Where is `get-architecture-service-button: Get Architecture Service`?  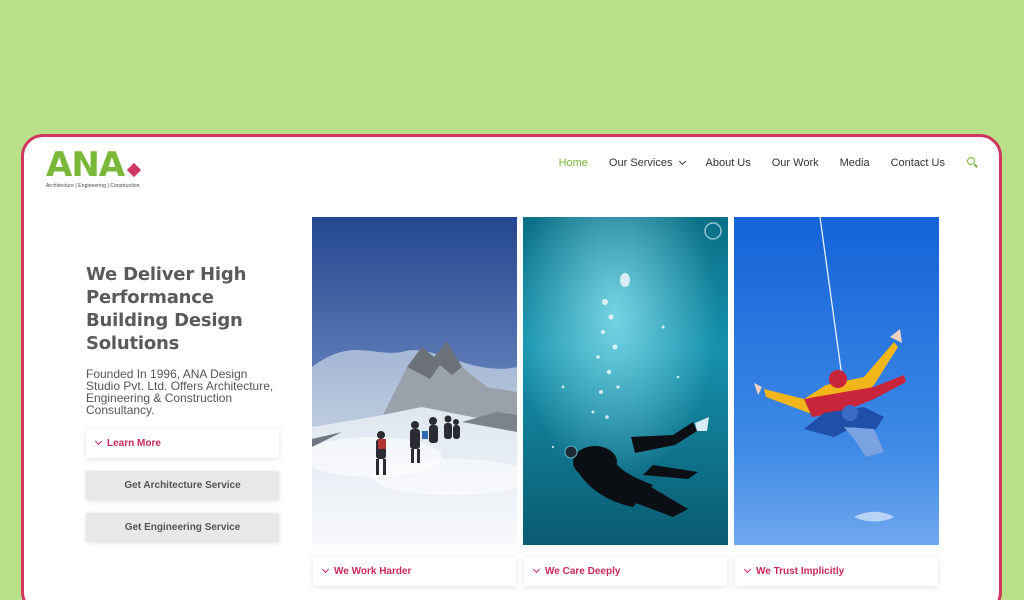
get-architecture-service-button: Get Architecture Service is located at coordinates (182, 485).